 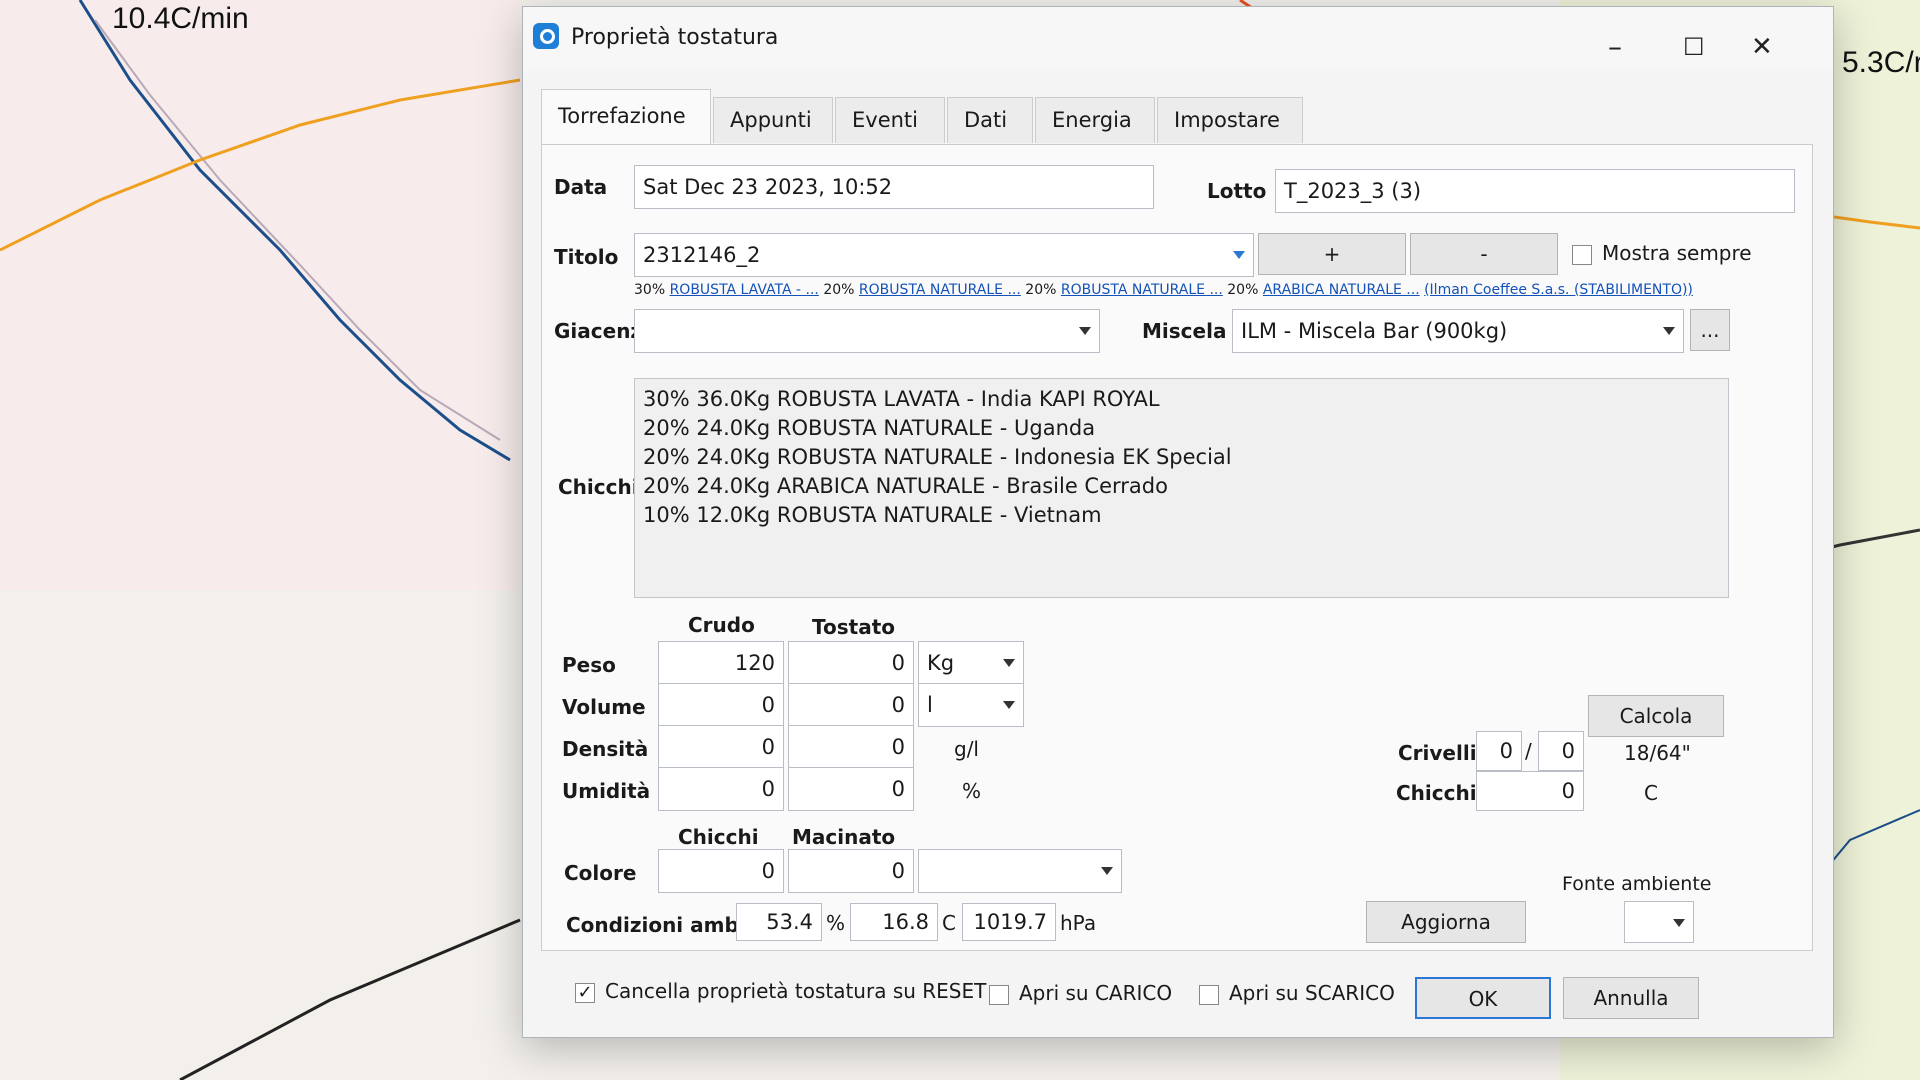 What do you see at coordinates (1615, 47) in the screenshot?
I see `minimize-button: –` at bounding box center [1615, 47].